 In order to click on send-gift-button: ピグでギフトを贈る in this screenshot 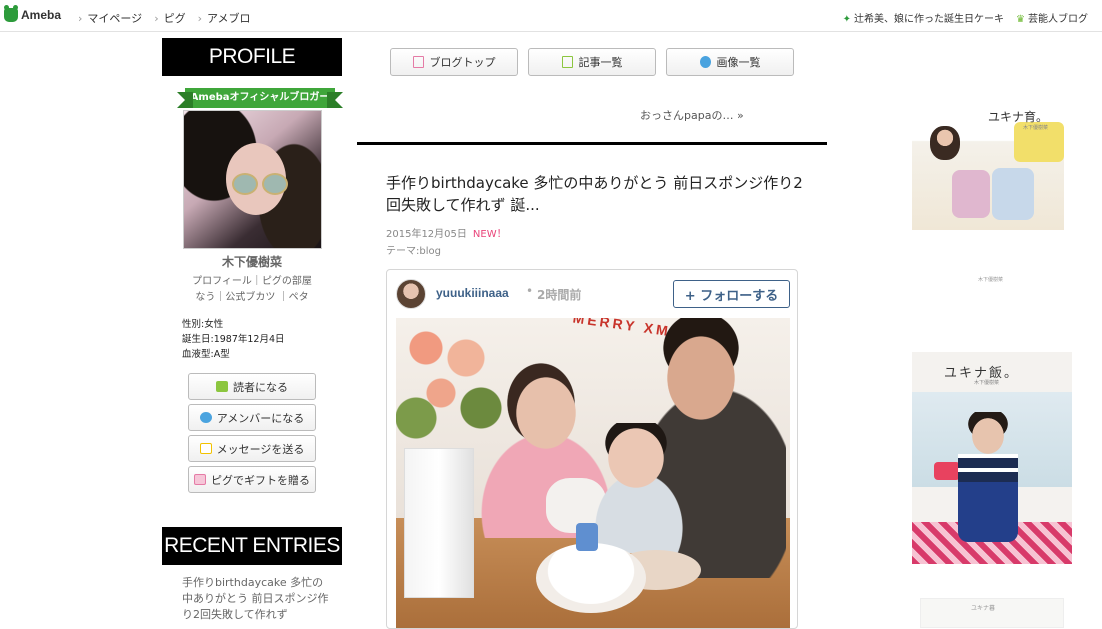, I will do `click(252, 479)`.